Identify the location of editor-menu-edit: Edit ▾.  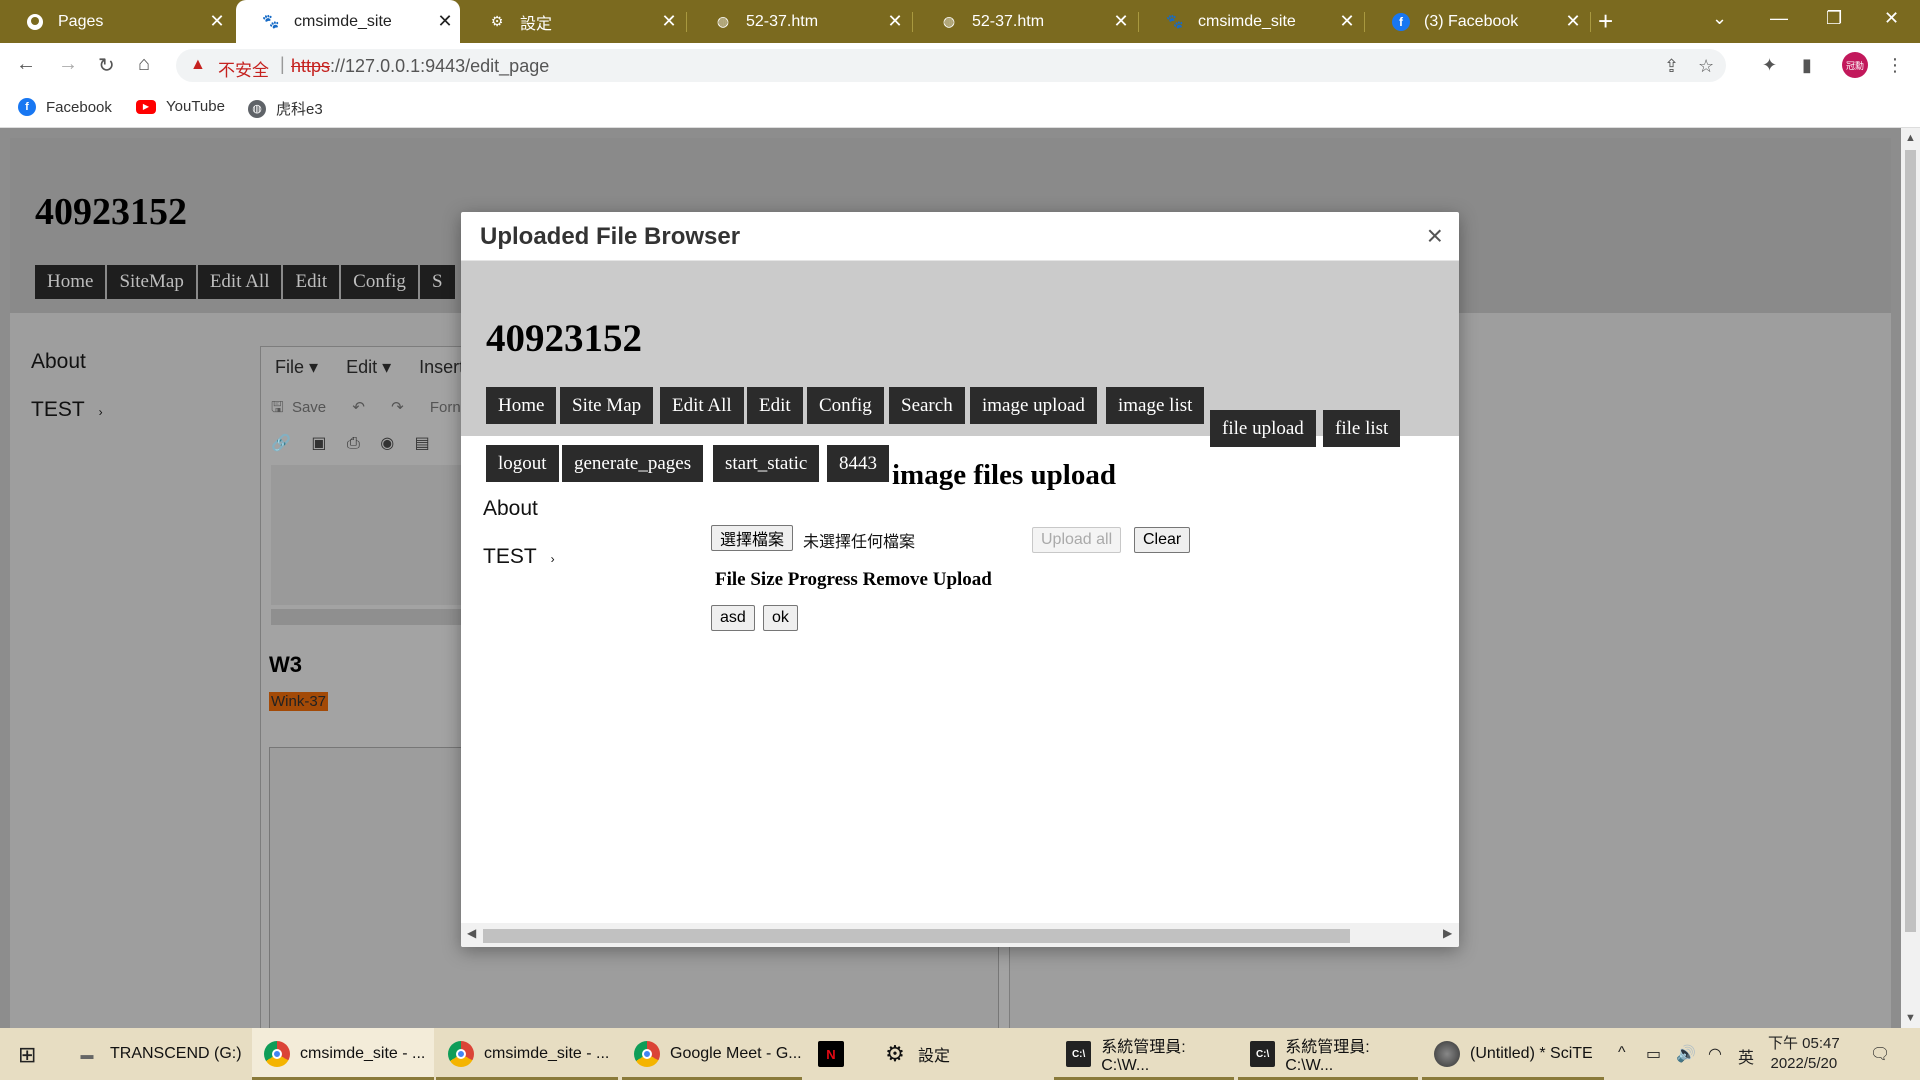
(368, 367).